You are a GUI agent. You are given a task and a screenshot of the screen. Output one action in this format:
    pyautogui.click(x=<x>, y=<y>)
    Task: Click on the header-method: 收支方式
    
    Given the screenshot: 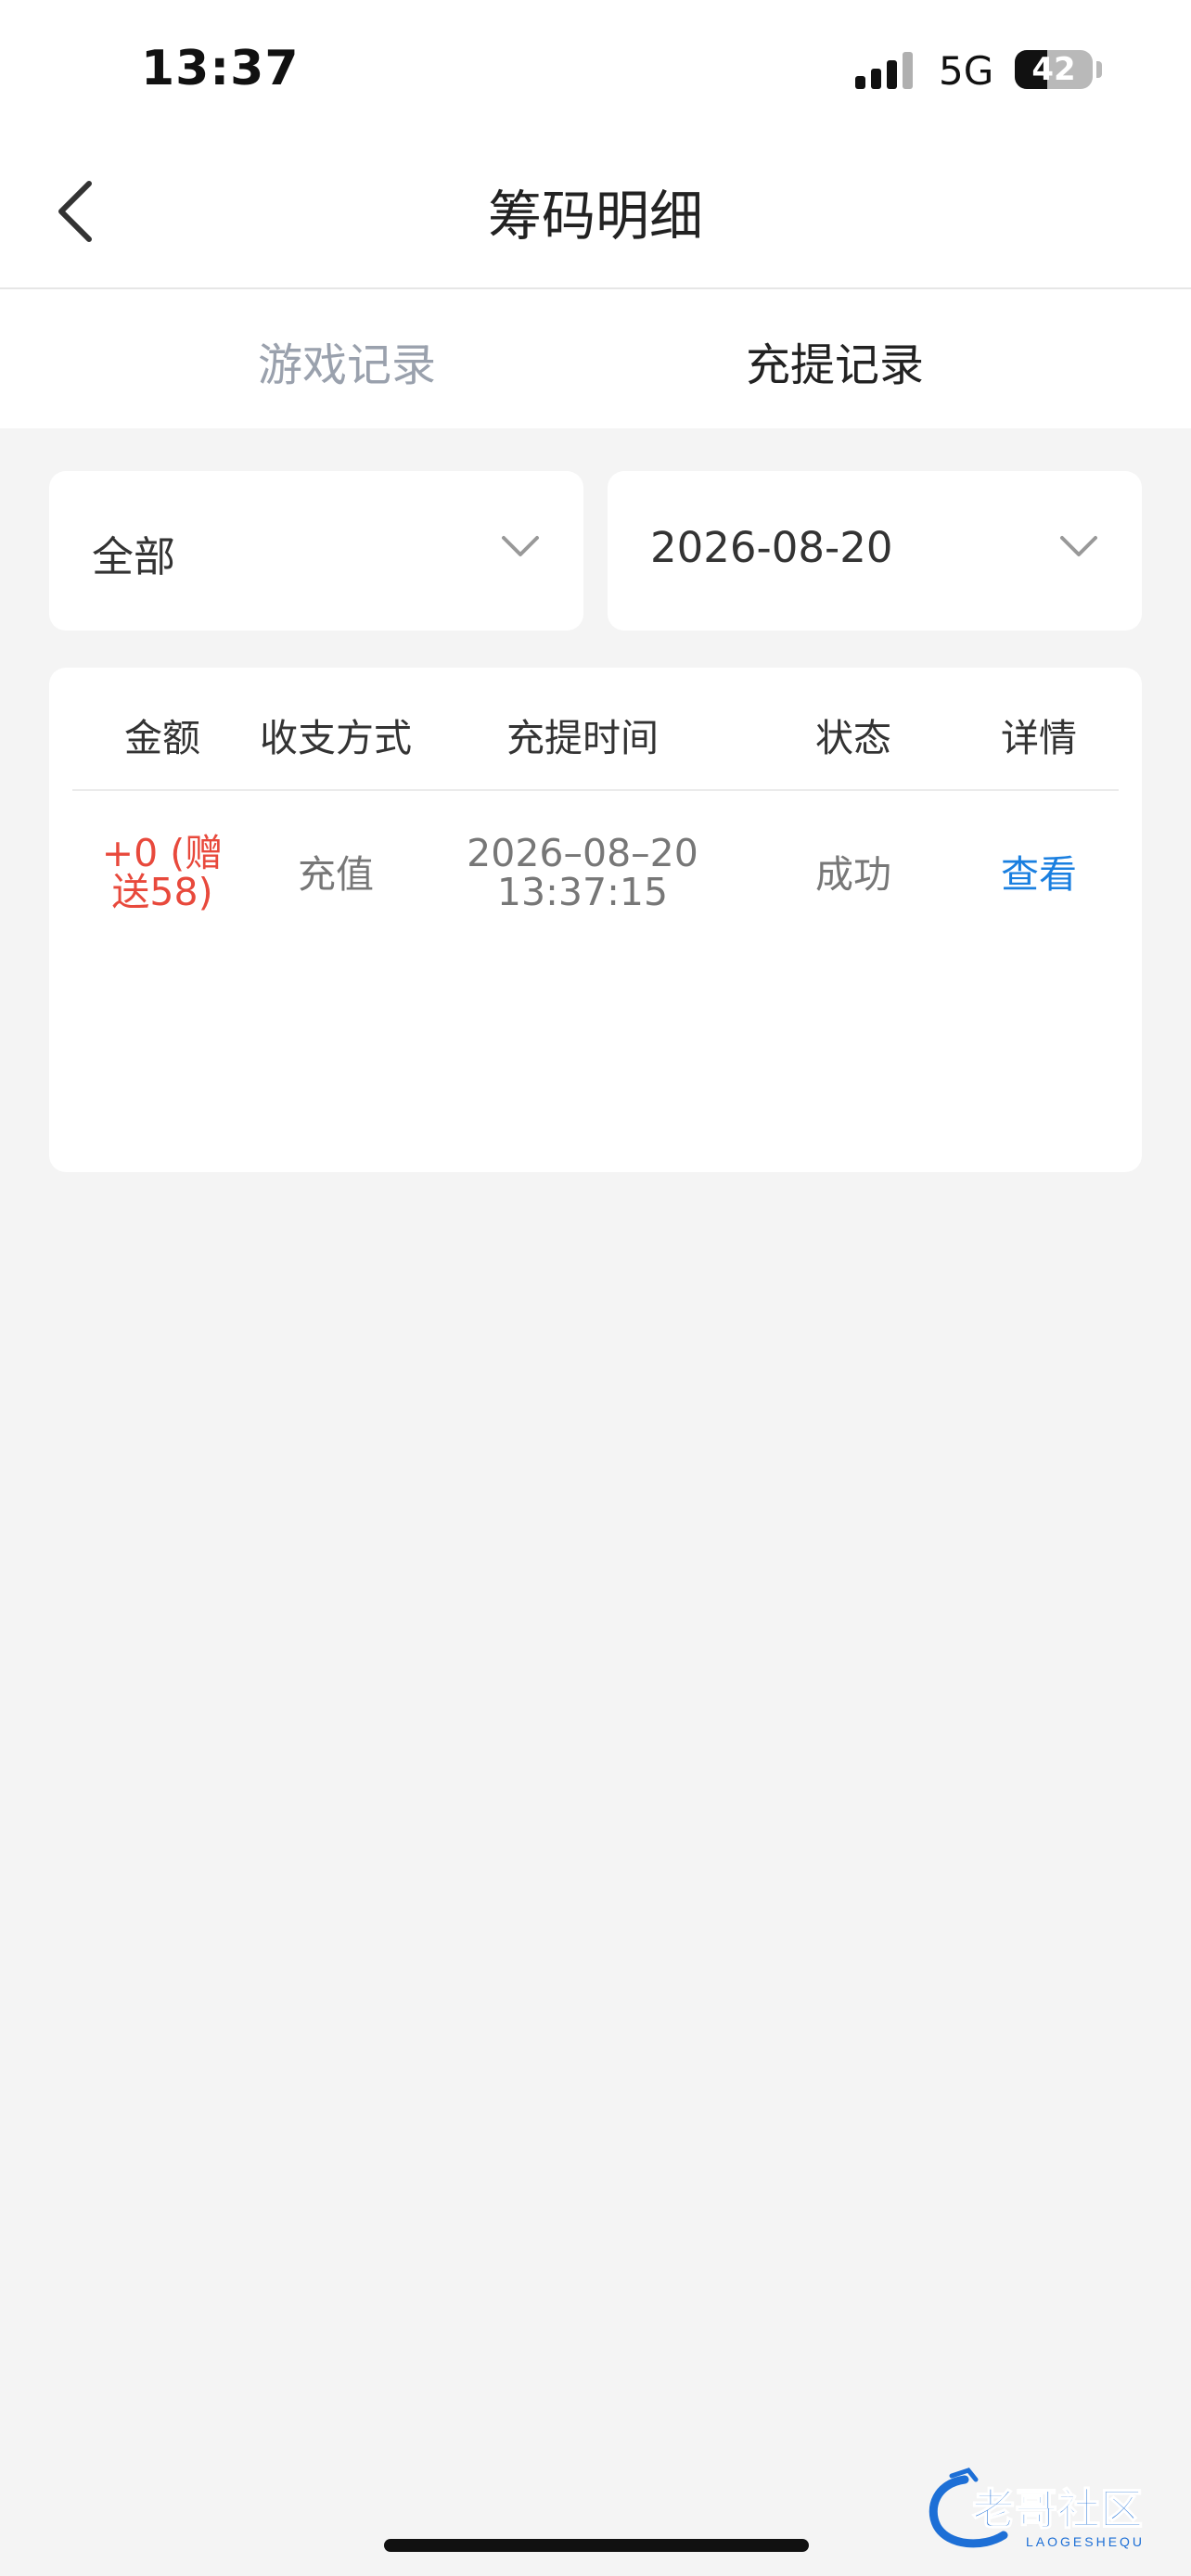 What is the action you would take?
    pyautogui.click(x=336, y=738)
    